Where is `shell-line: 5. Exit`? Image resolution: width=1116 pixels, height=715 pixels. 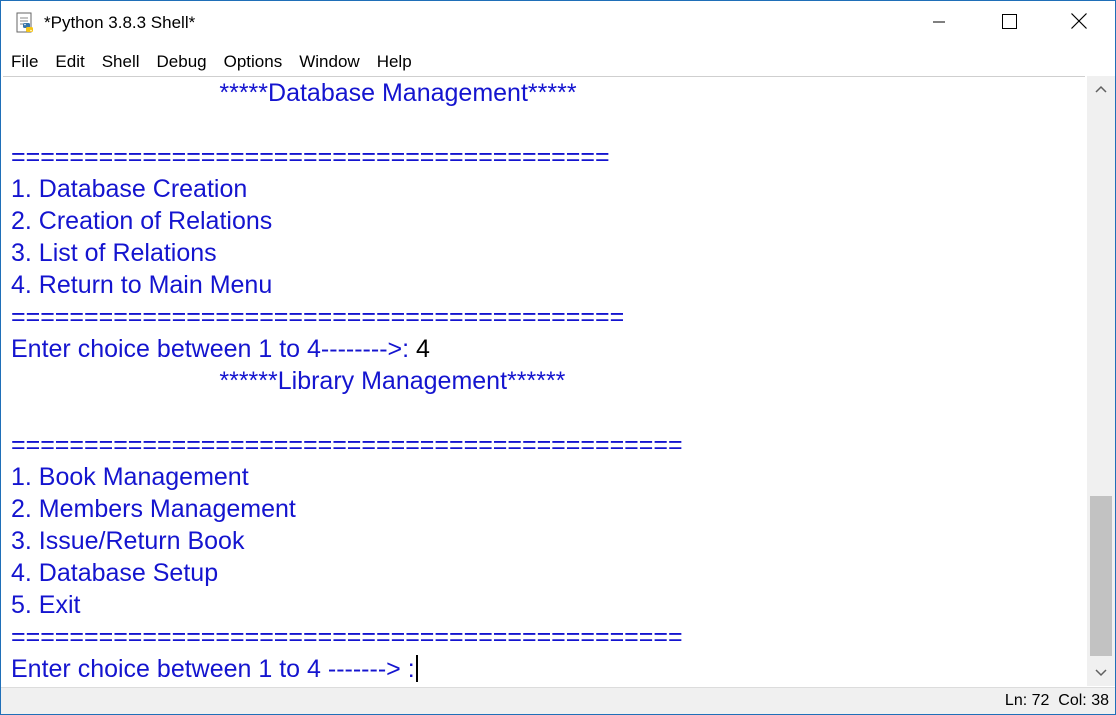
shell-line: 5. Exit is located at coordinates (46, 605).